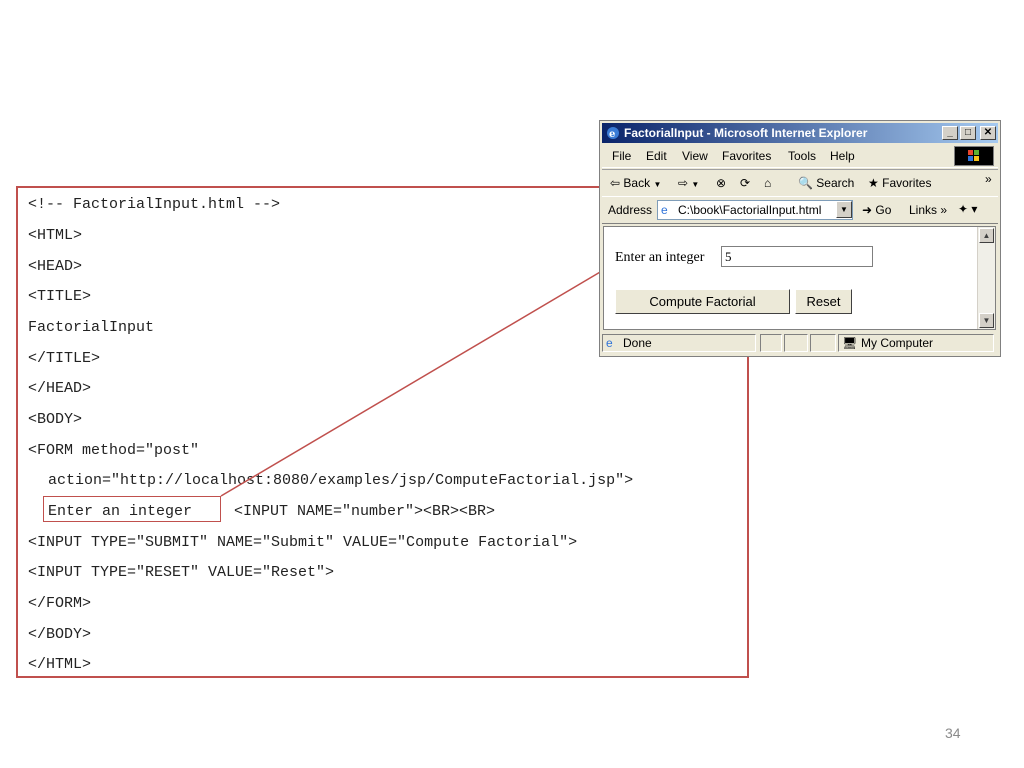 The image size is (1024, 768). Describe the element at coordinates (805, 183) in the screenshot. I see `search-icon: 🔍` at that location.